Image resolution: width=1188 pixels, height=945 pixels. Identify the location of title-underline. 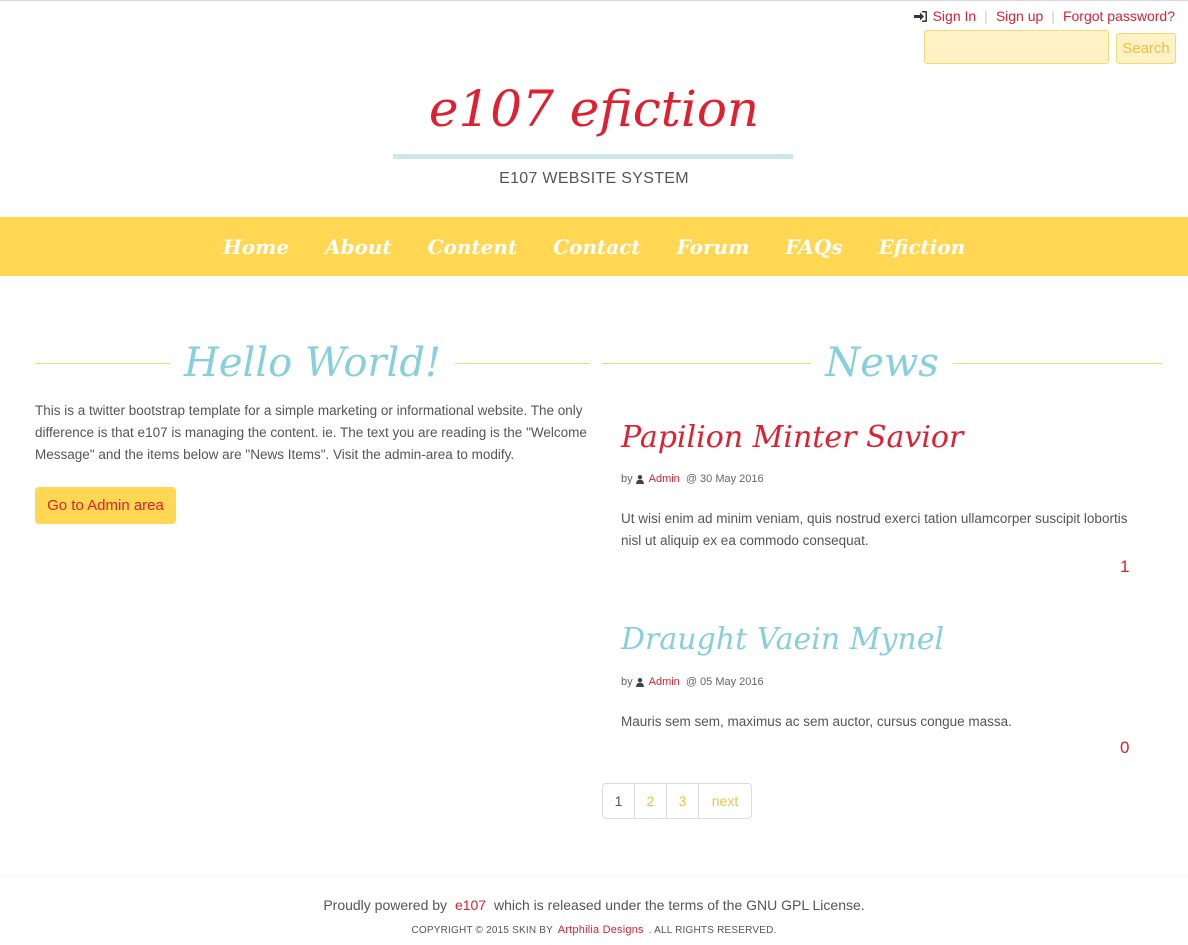
(593, 156).